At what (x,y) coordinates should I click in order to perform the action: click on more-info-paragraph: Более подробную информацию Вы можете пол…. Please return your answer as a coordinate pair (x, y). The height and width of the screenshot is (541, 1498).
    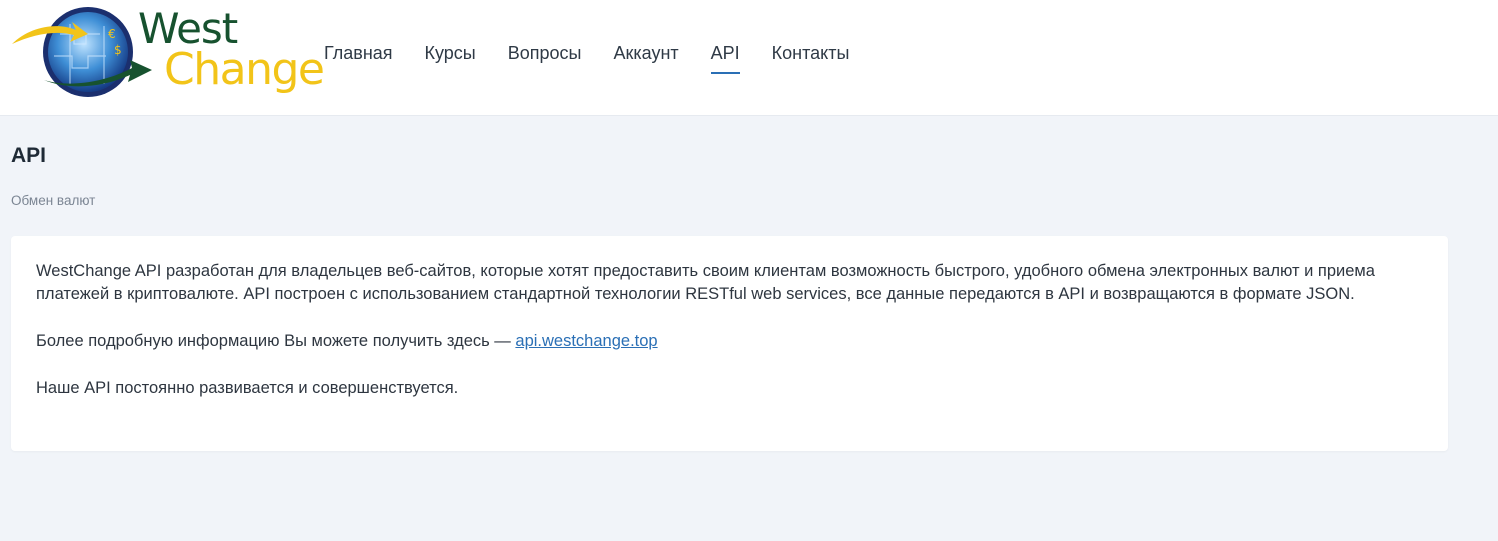
    Looking at the image, I should click on (729, 341).